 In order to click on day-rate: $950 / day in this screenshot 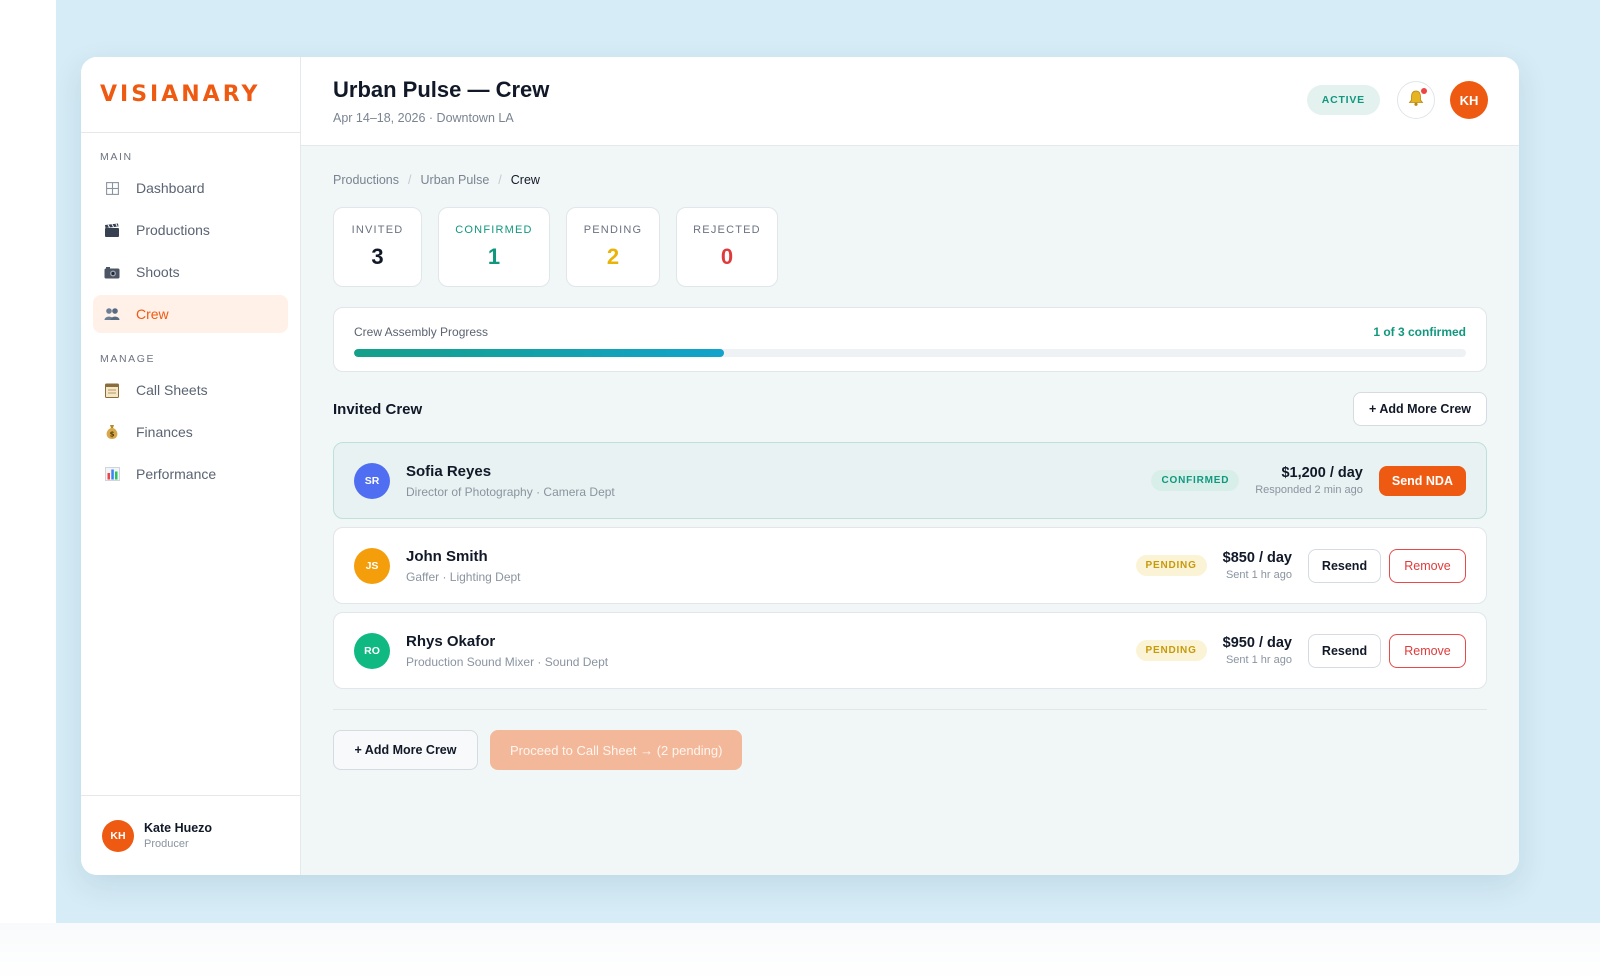, I will do `click(1257, 643)`.